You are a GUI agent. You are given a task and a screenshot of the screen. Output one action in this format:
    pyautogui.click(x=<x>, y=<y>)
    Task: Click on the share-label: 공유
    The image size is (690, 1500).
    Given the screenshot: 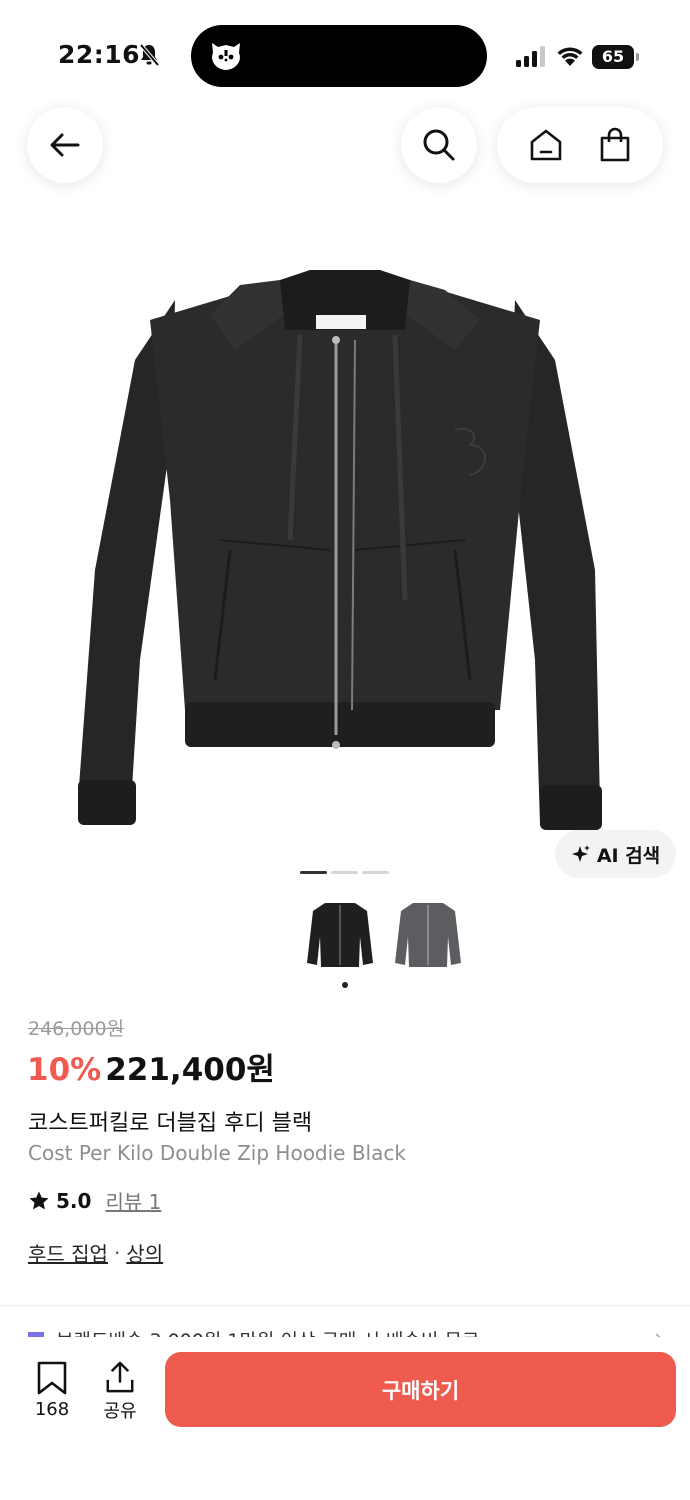 What is the action you would take?
    pyautogui.click(x=120, y=1411)
    